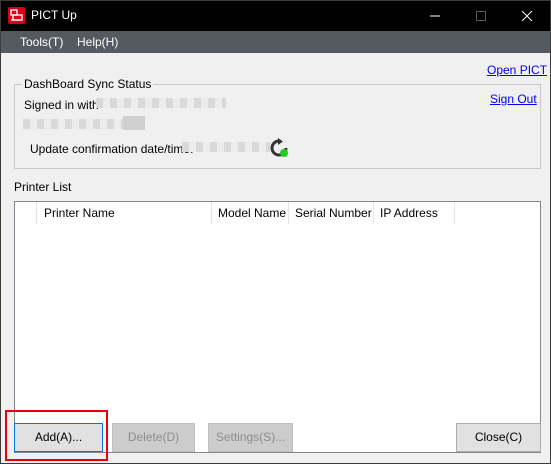 Image resolution: width=551 pixels, height=464 pixels. Describe the element at coordinates (250, 213) in the screenshot. I see `column-header-model-name: Model Name` at that location.